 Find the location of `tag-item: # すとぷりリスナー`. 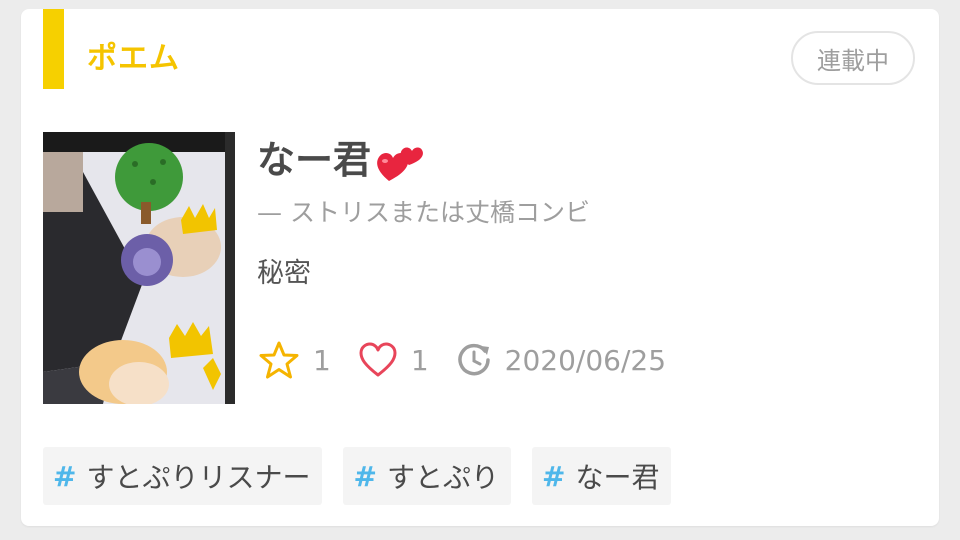

tag-item: # すとぷりリスナー is located at coordinates (183, 476).